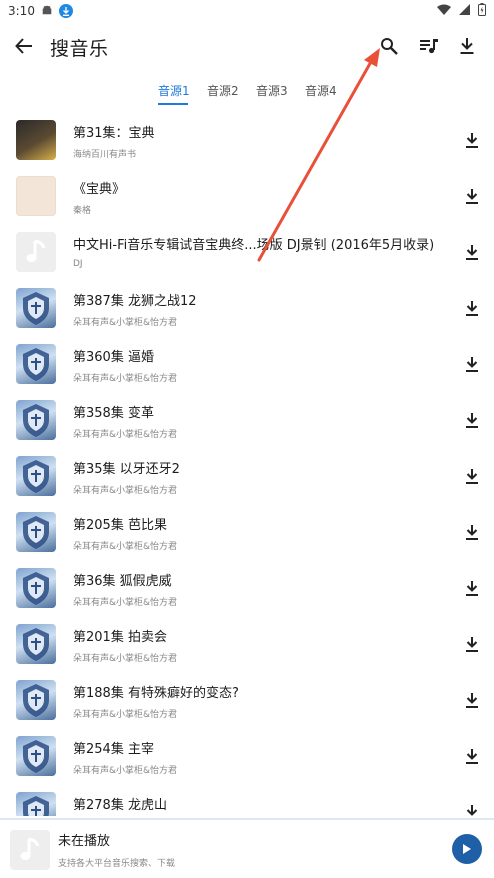 This screenshot has height=878, width=494. Describe the element at coordinates (21, 11) in the screenshot. I see `status-time: 3:10` at that location.